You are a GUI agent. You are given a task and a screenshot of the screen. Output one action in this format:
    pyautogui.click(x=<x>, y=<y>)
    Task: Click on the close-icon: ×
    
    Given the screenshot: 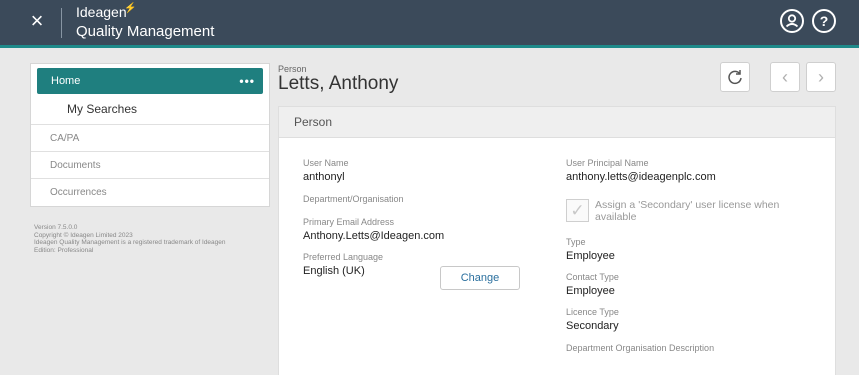 What is the action you would take?
    pyautogui.click(x=37, y=21)
    